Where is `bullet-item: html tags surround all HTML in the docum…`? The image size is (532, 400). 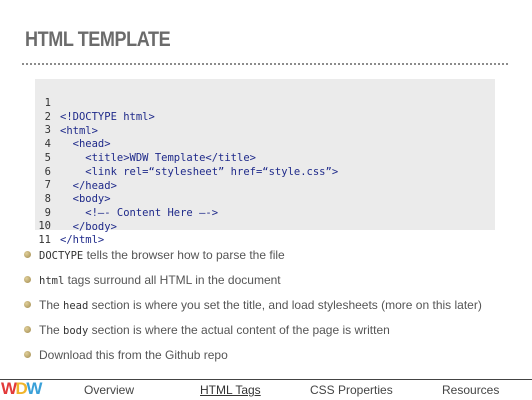 bullet-item: html tags surround all HTML in the docum… is located at coordinates (274, 281).